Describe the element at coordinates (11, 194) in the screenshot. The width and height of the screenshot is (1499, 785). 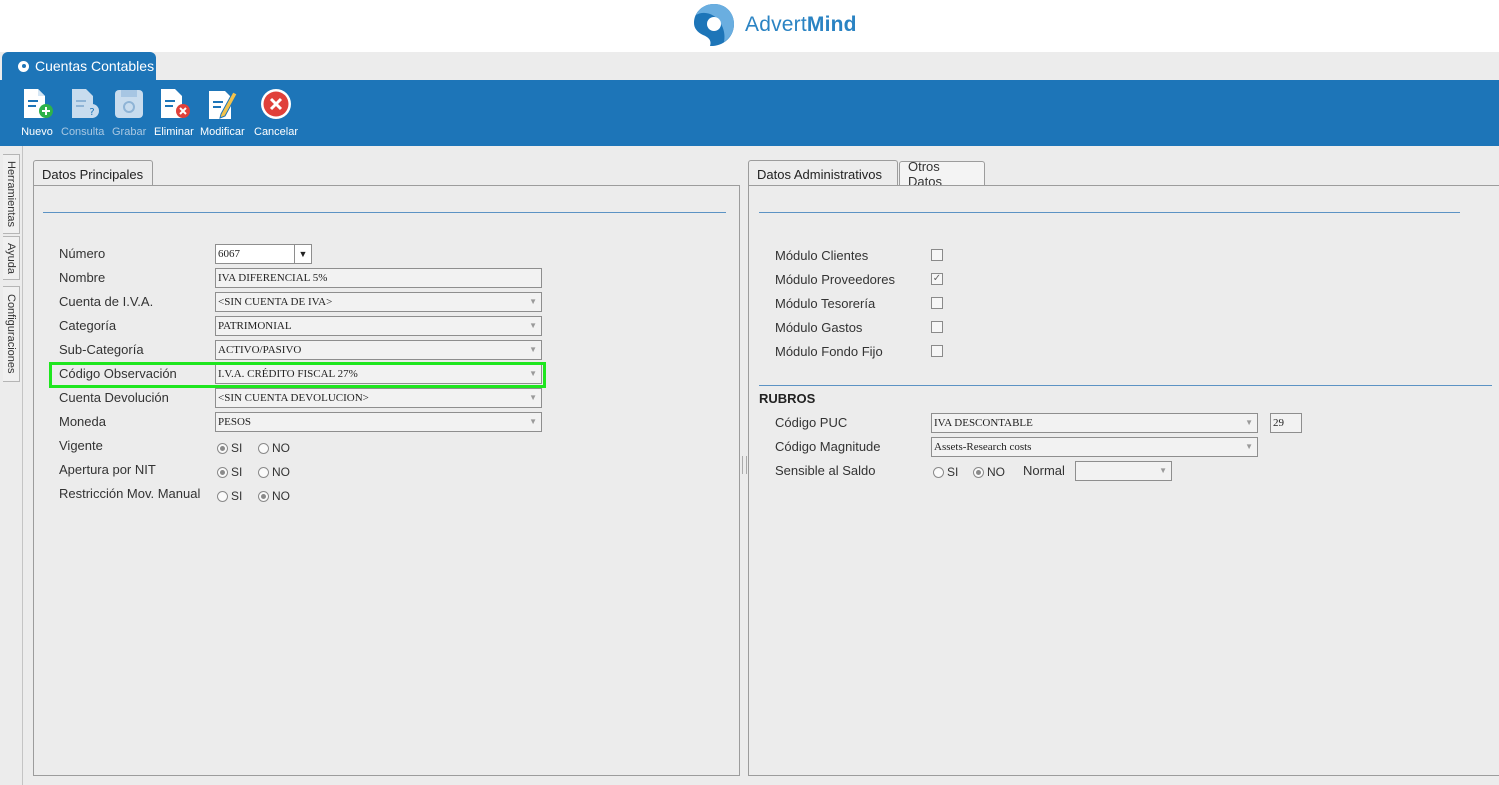
I see `tab-herramientas: Herramientas` at that location.